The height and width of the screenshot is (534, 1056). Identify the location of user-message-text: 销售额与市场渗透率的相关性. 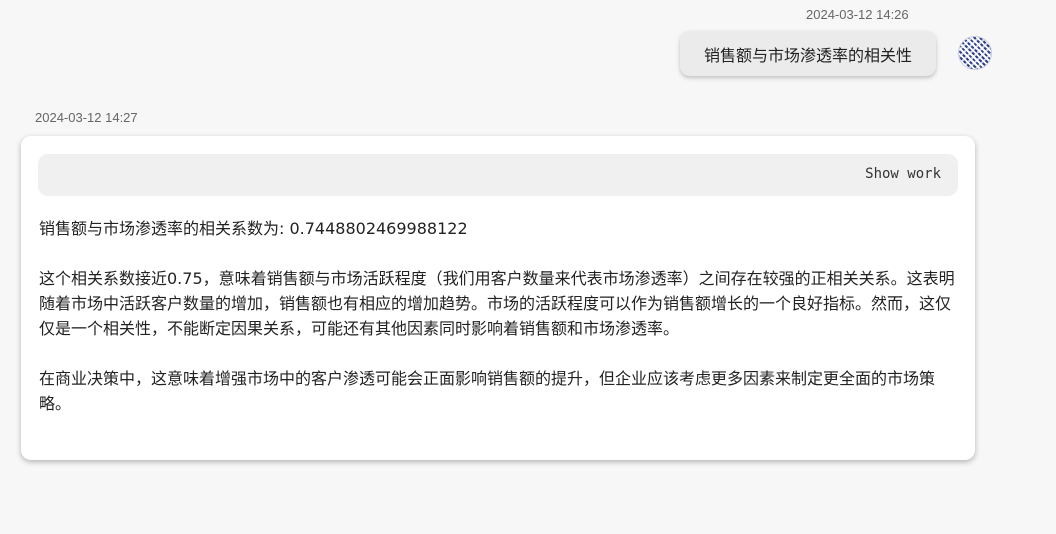
(807, 55).